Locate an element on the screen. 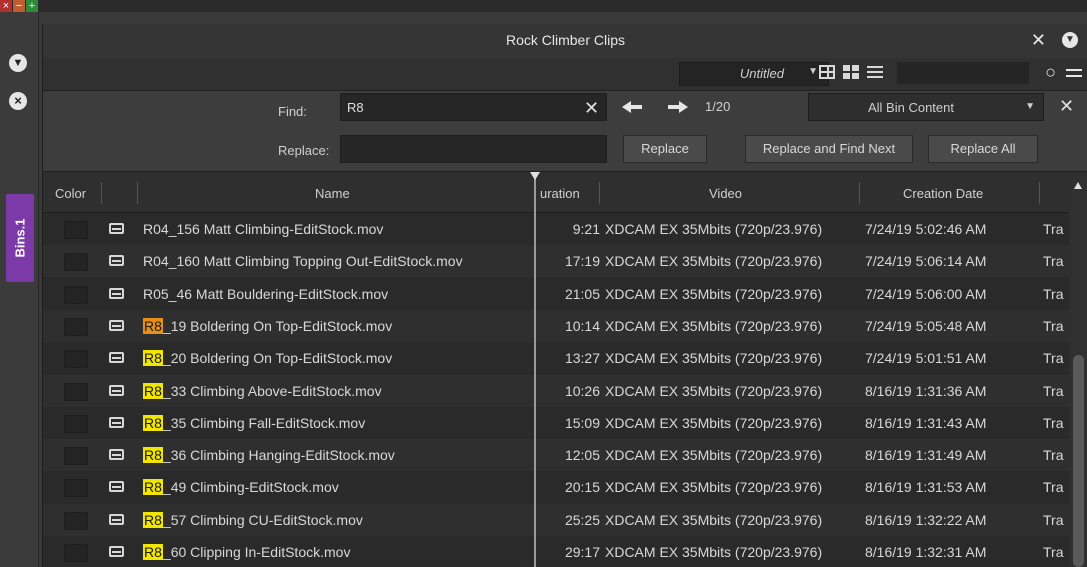 The image size is (1087, 567). window-menu-icon: ▼ is located at coordinates (1070, 40).